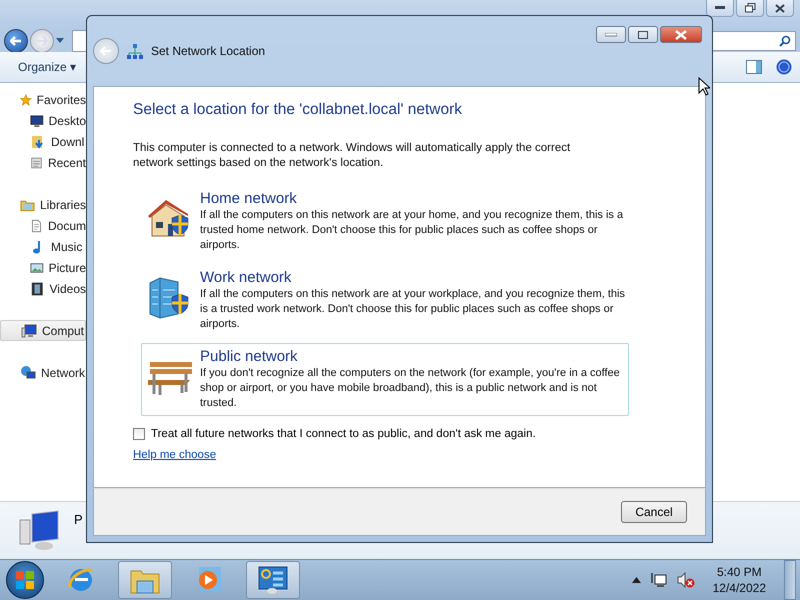 The image size is (800, 600). What do you see at coordinates (37, 288) in the screenshot?
I see `video-icon` at bounding box center [37, 288].